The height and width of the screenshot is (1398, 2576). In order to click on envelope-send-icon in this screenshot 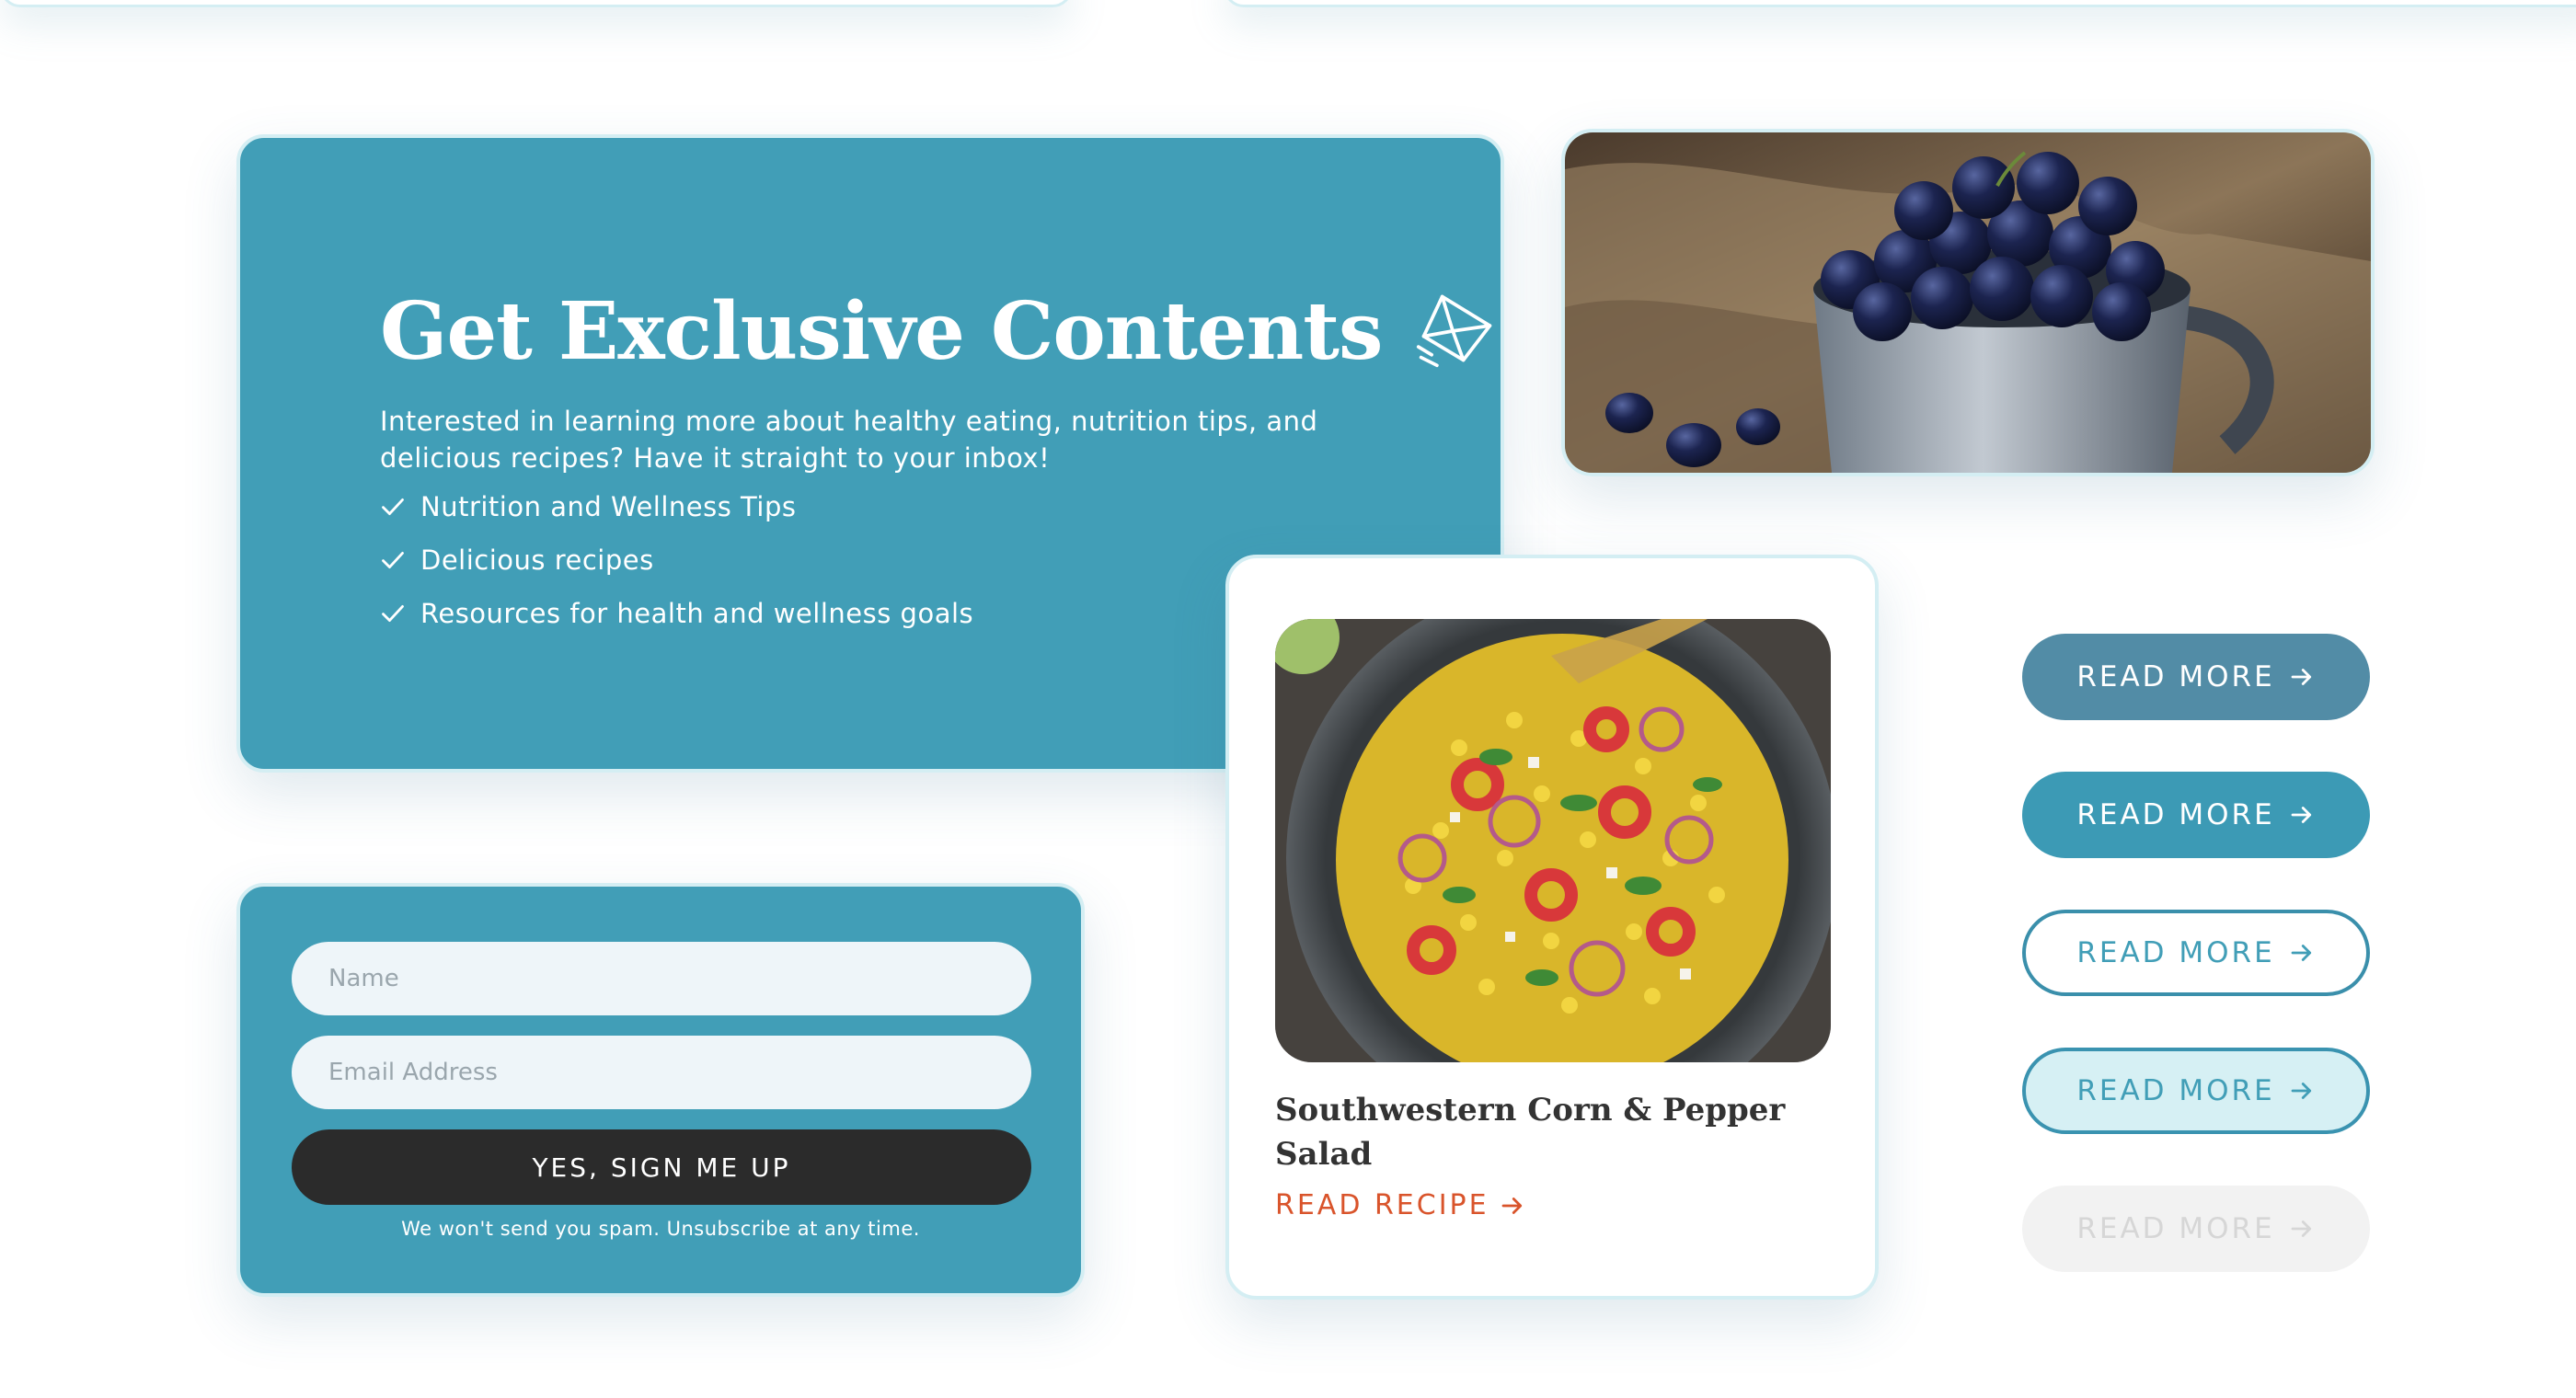, I will do `click(1454, 330)`.